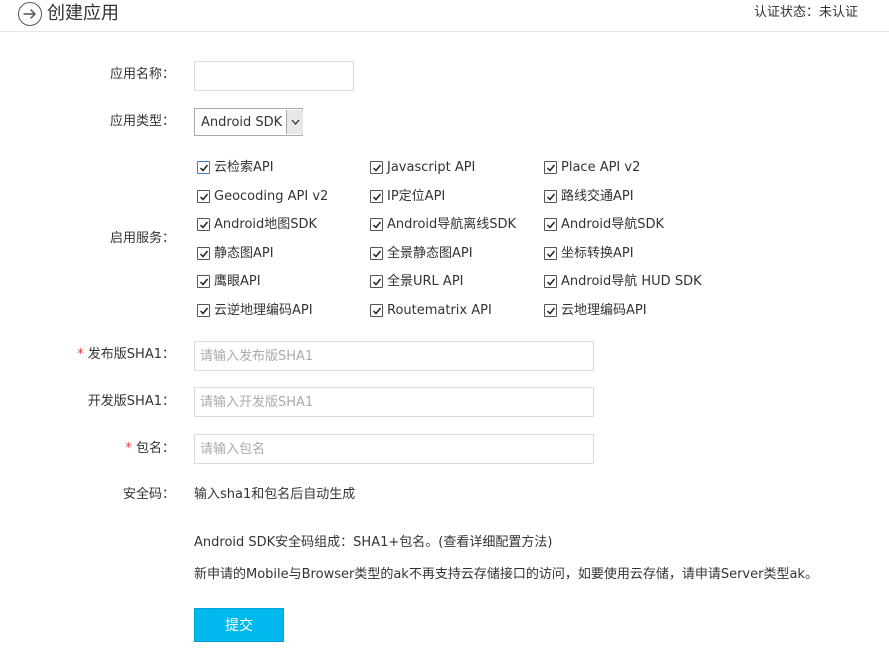 The height and width of the screenshot is (664, 889). What do you see at coordinates (805, 12) in the screenshot?
I see `auth-status: 认证状态：未认证` at bounding box center [805, 12].